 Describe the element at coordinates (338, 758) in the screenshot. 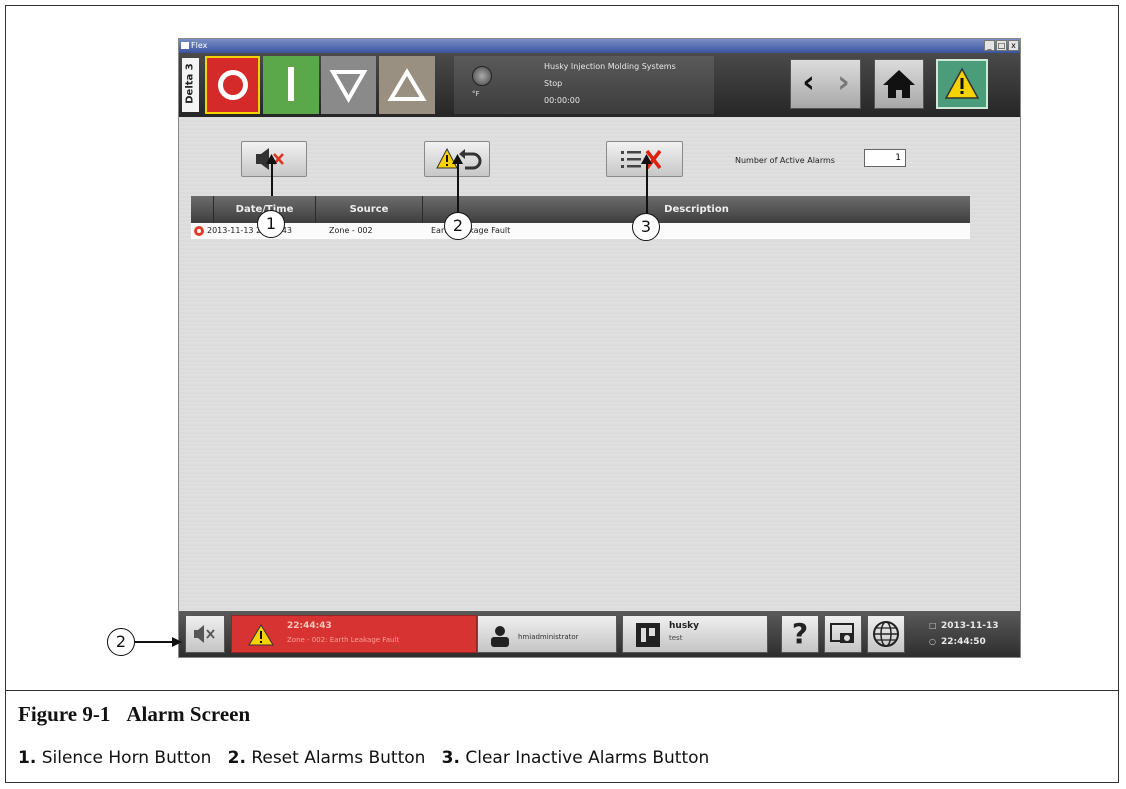

I see `legend-label-2: Reset Alarms Button` at that location.